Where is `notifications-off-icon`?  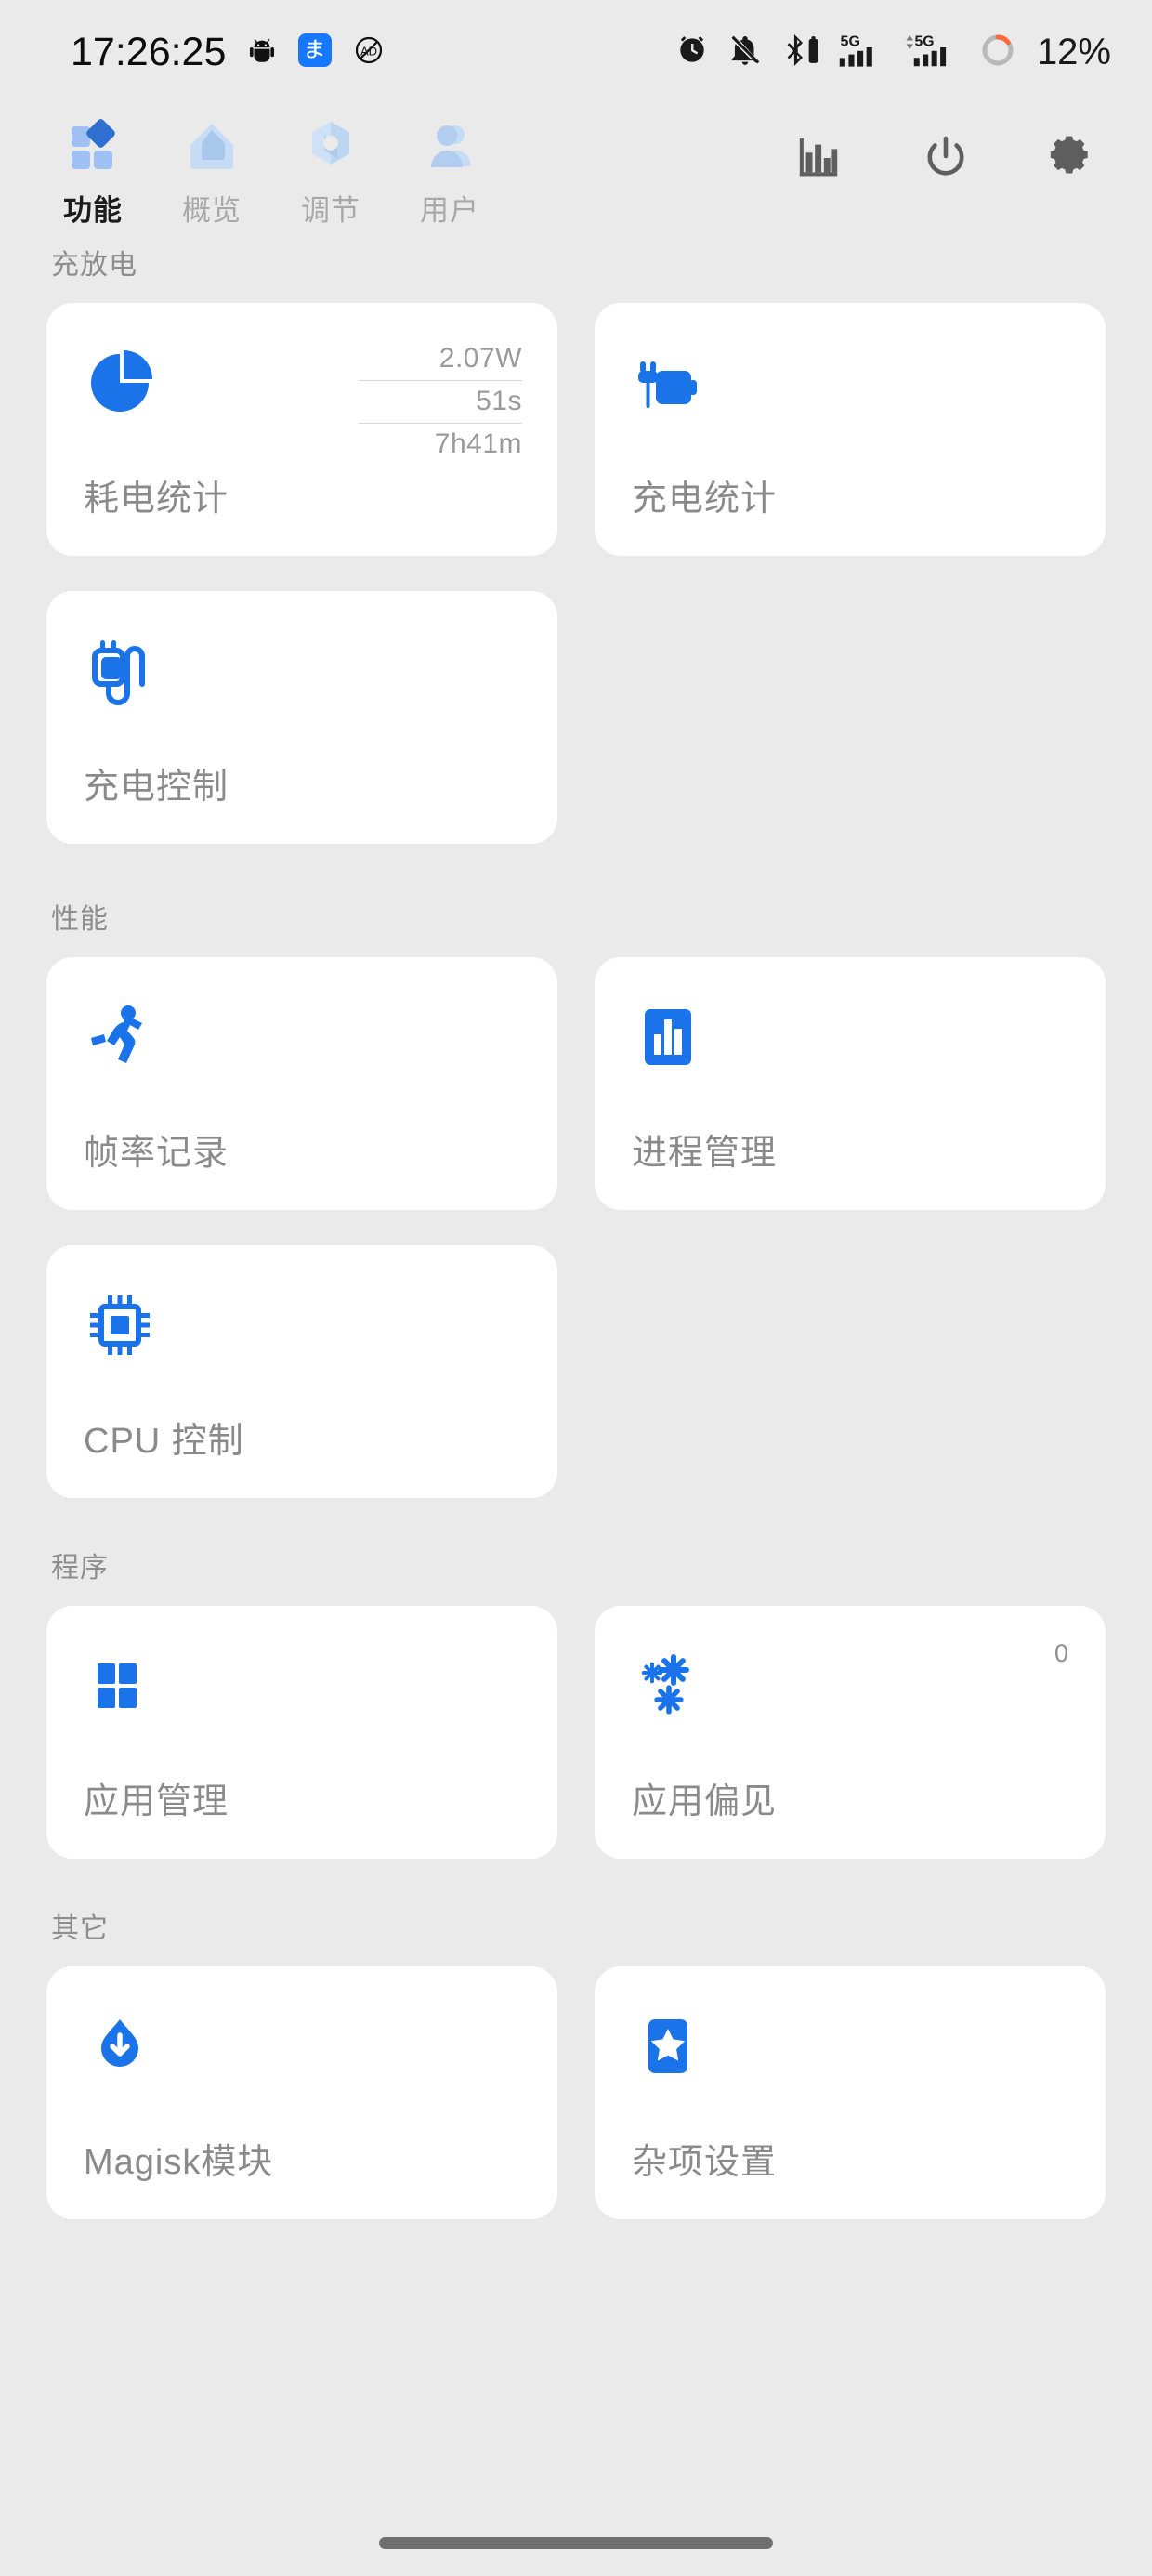
notifications-off-icon is located at coordinates (745, 52).